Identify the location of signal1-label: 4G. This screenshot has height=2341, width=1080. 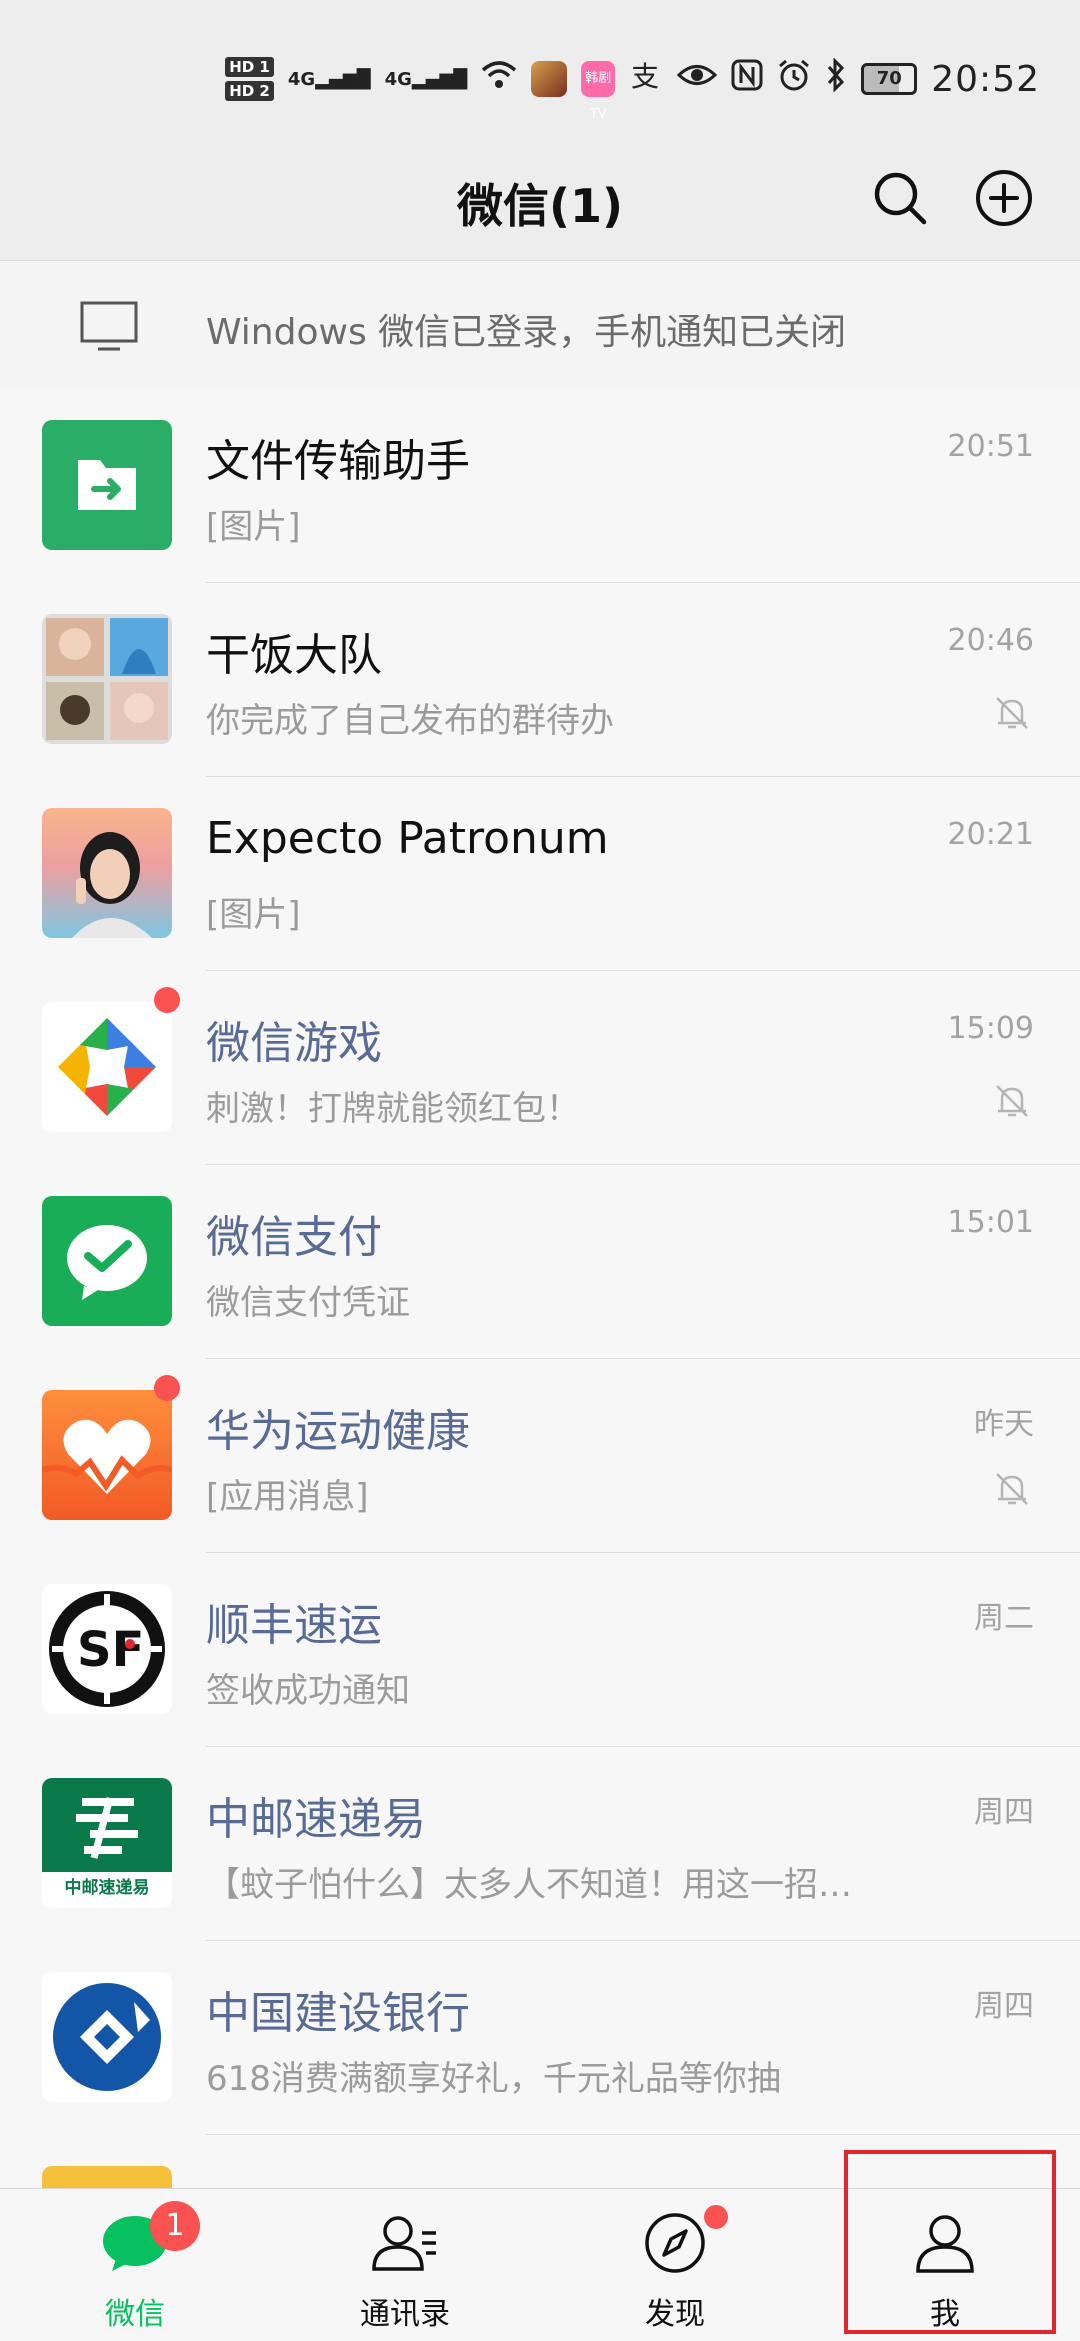
(301, 79).